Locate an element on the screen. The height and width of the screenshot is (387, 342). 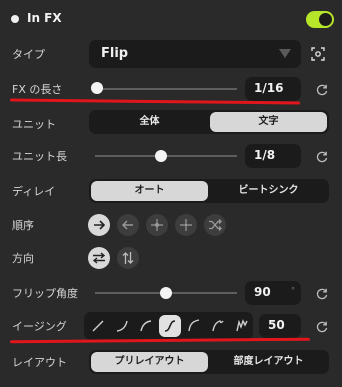
focus-frame-icon is located at coordinates (318, 54).